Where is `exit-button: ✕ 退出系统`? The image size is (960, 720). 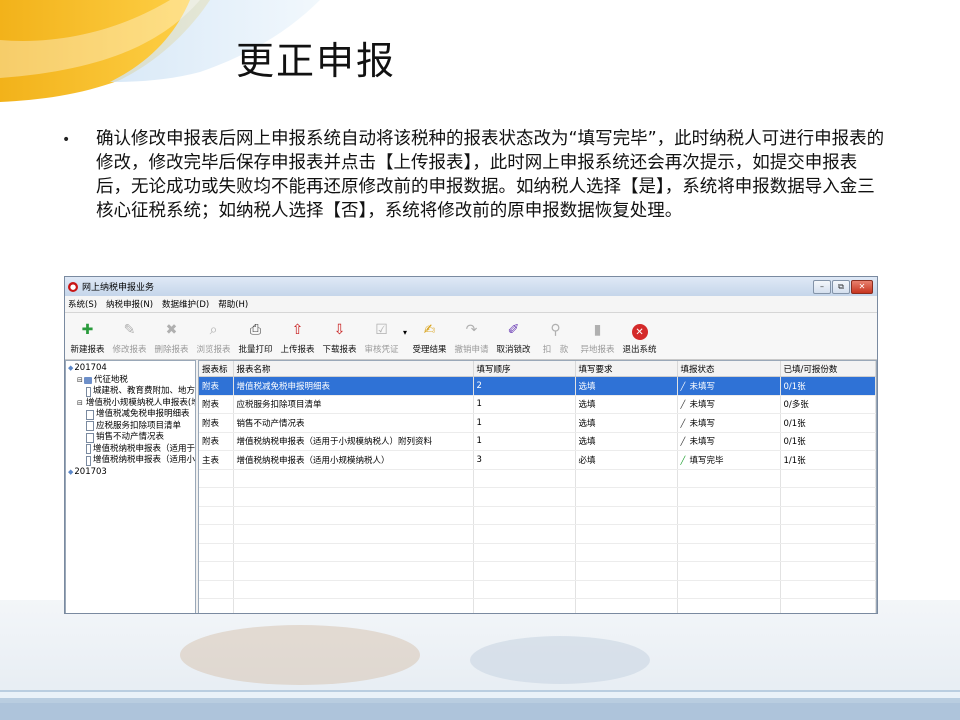 exit-button: ✕ 退出系统 is located at coordinates (639, 341).